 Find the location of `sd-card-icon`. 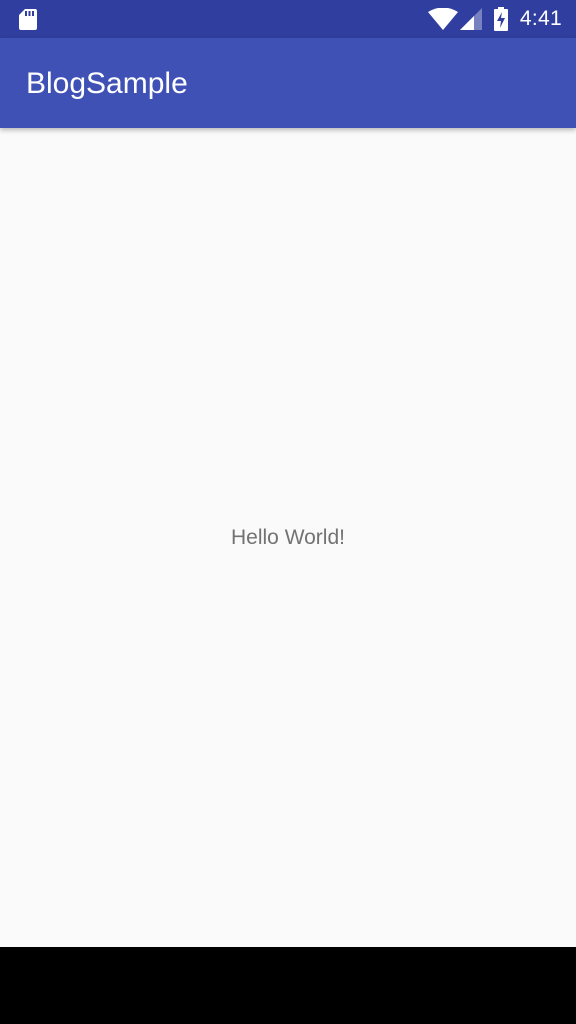

sd-card-icon is located at coordinates (28, 19).